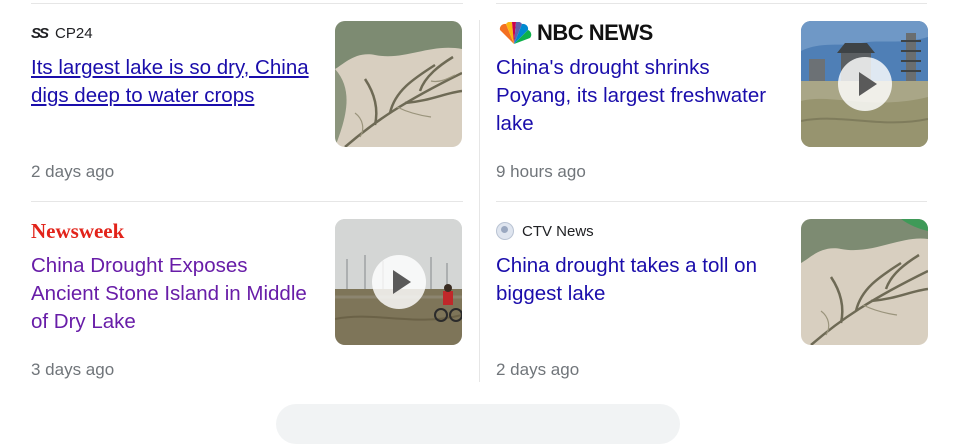  I want to click on column-divider, so click(479, 201).